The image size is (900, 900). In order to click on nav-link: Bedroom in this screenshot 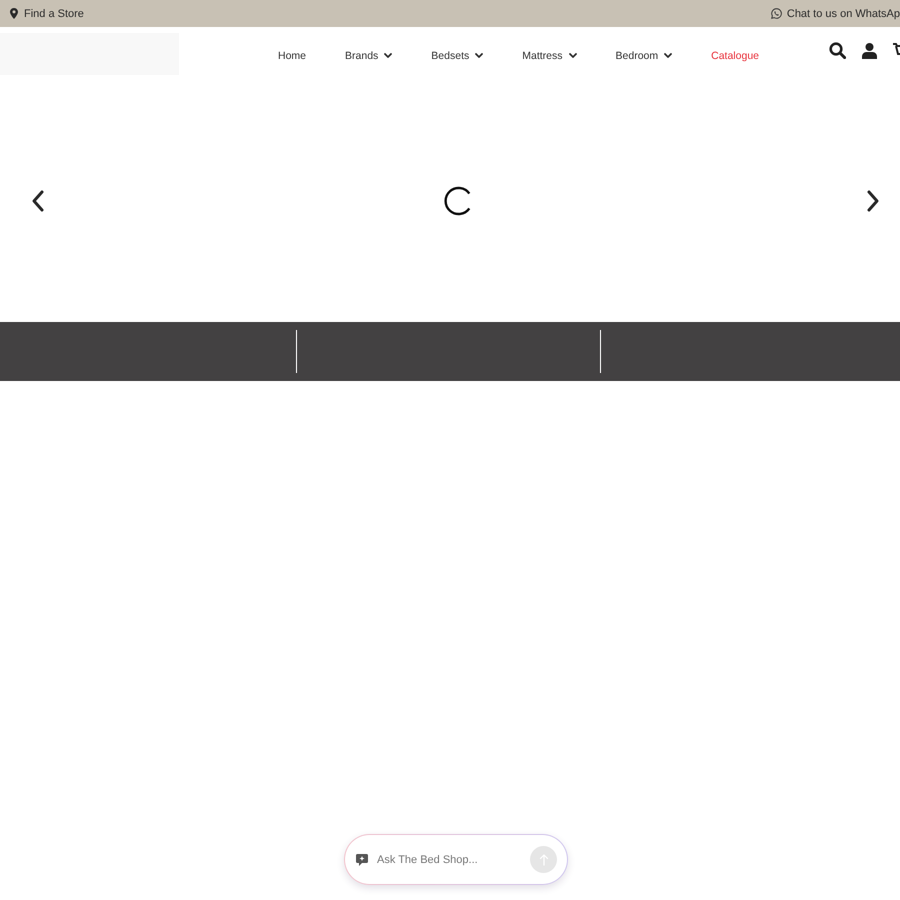, I will do `click(644, 56)`.